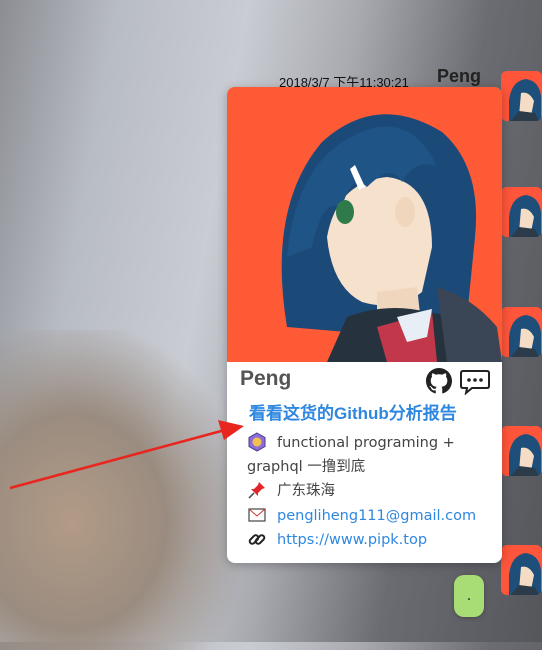 The width and height of the screenshot is (542, 650). I want to click on profile-name: Peng, so click(266, 378).